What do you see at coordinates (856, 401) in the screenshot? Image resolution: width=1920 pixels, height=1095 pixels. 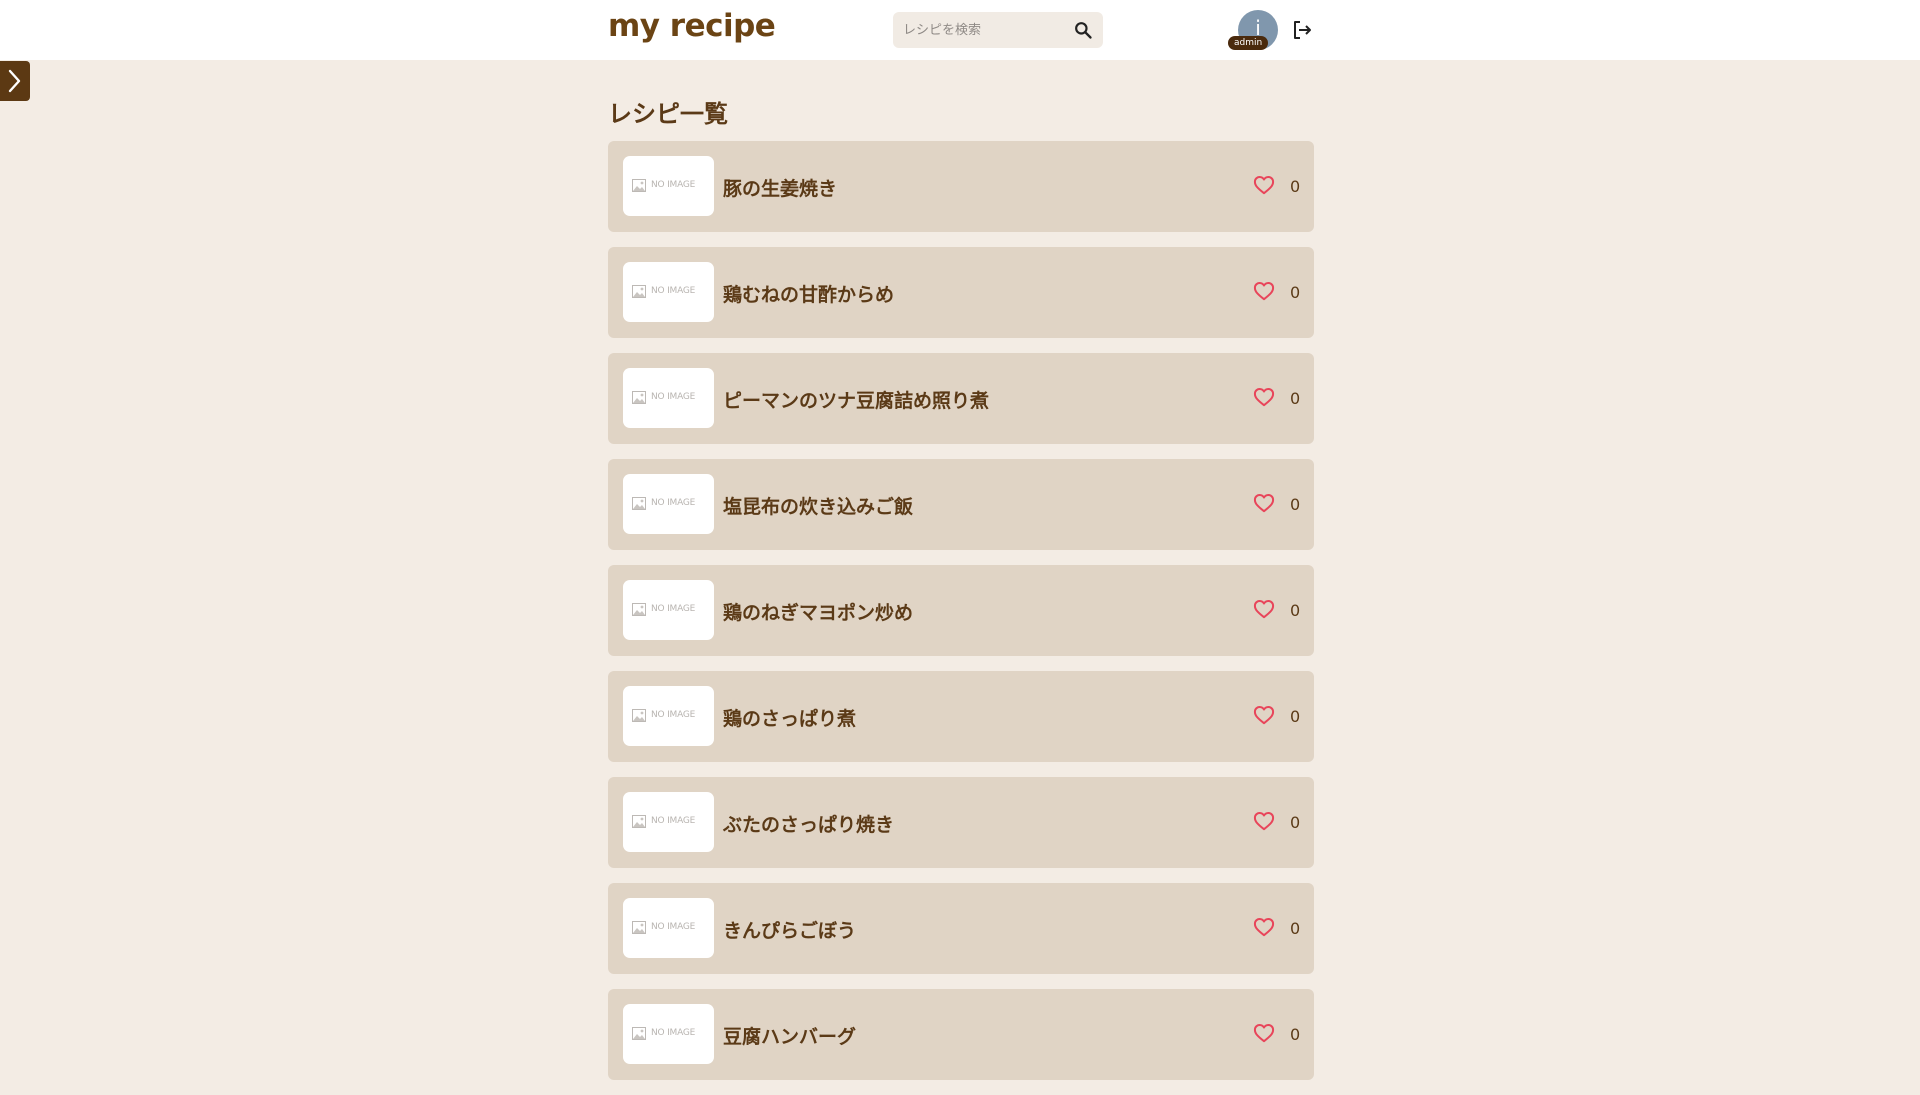 I see `recipe-title: ピーマンのツナ豆腐詰め照り煮` at bounding box center [856, 401].